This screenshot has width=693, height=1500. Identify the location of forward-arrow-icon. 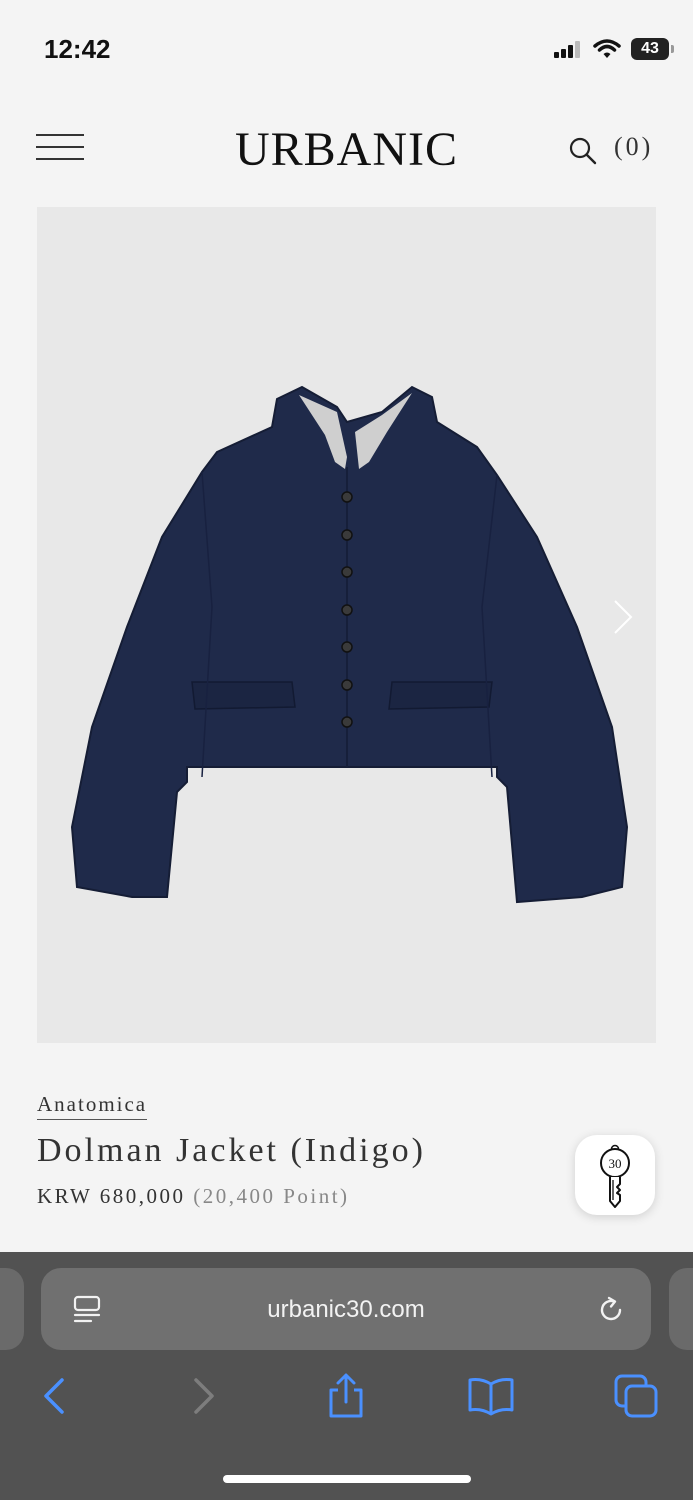
(203, 1396).